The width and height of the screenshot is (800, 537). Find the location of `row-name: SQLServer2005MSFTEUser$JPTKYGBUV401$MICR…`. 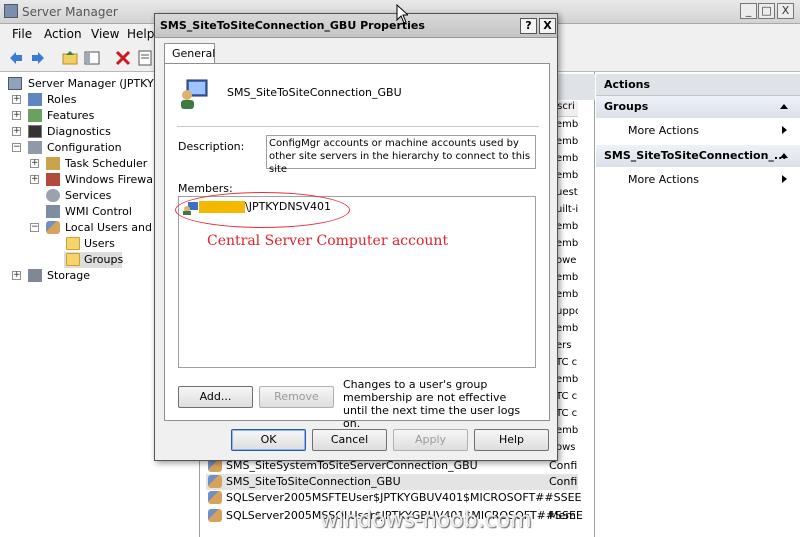

row-name: SQLServer2005MSFTEUser$JPTKYGBUV401$MICR… is located at coordinates (404, 497).